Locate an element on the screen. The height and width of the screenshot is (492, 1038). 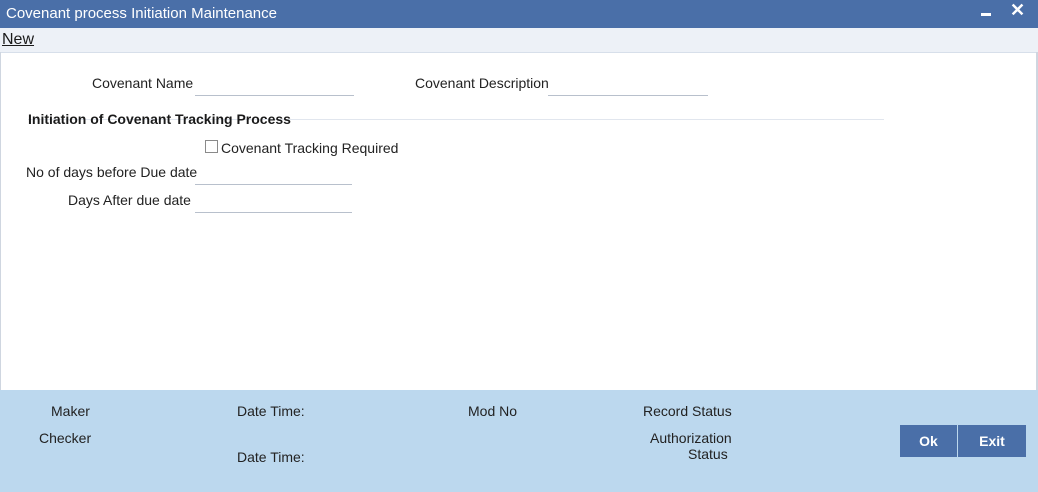
maker-label: Maker is located at coordinates (70, 411).